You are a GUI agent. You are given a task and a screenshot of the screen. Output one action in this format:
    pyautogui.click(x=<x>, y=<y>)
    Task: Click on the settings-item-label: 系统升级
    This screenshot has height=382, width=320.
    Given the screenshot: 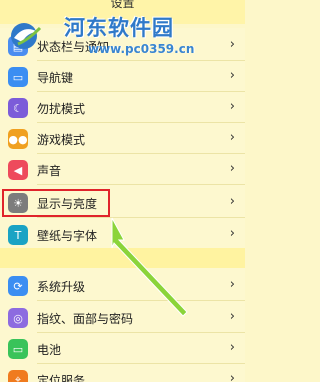 What is the action you would take?
    pyautogui.click(x=61, y=287)
    